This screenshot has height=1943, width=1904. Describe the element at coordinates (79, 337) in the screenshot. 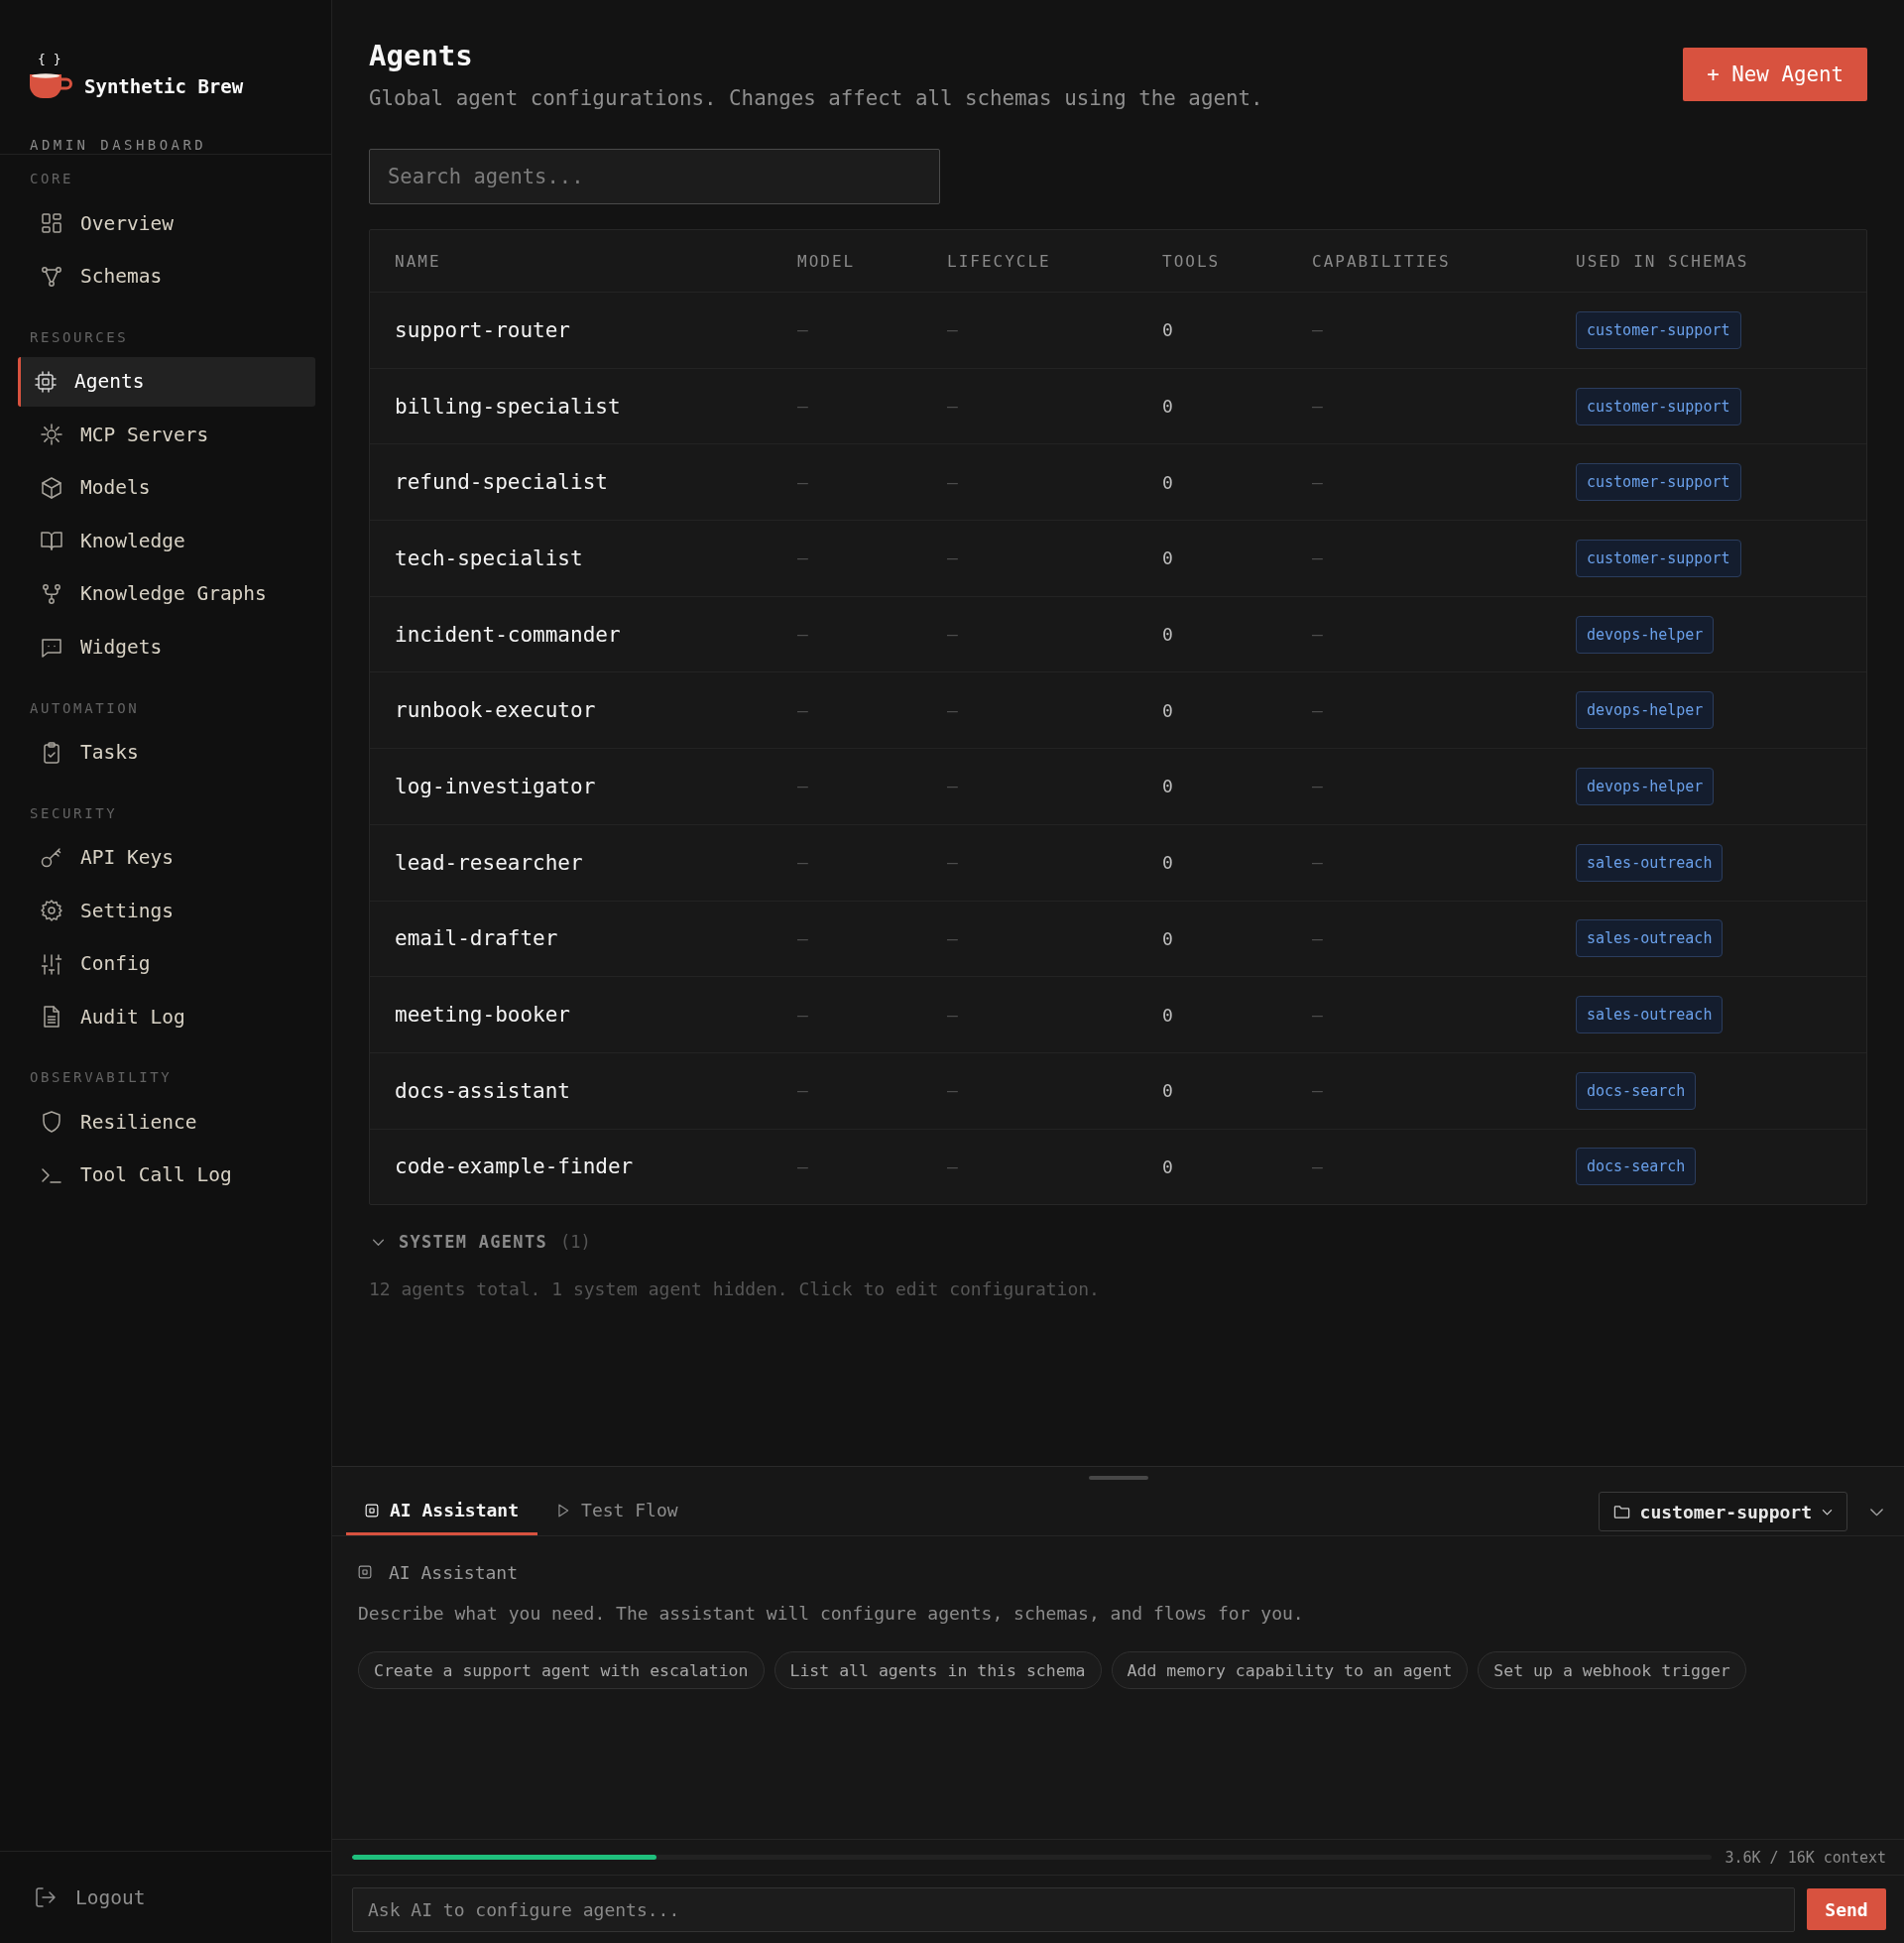

I see `section-label: RESOURCES` at that location.